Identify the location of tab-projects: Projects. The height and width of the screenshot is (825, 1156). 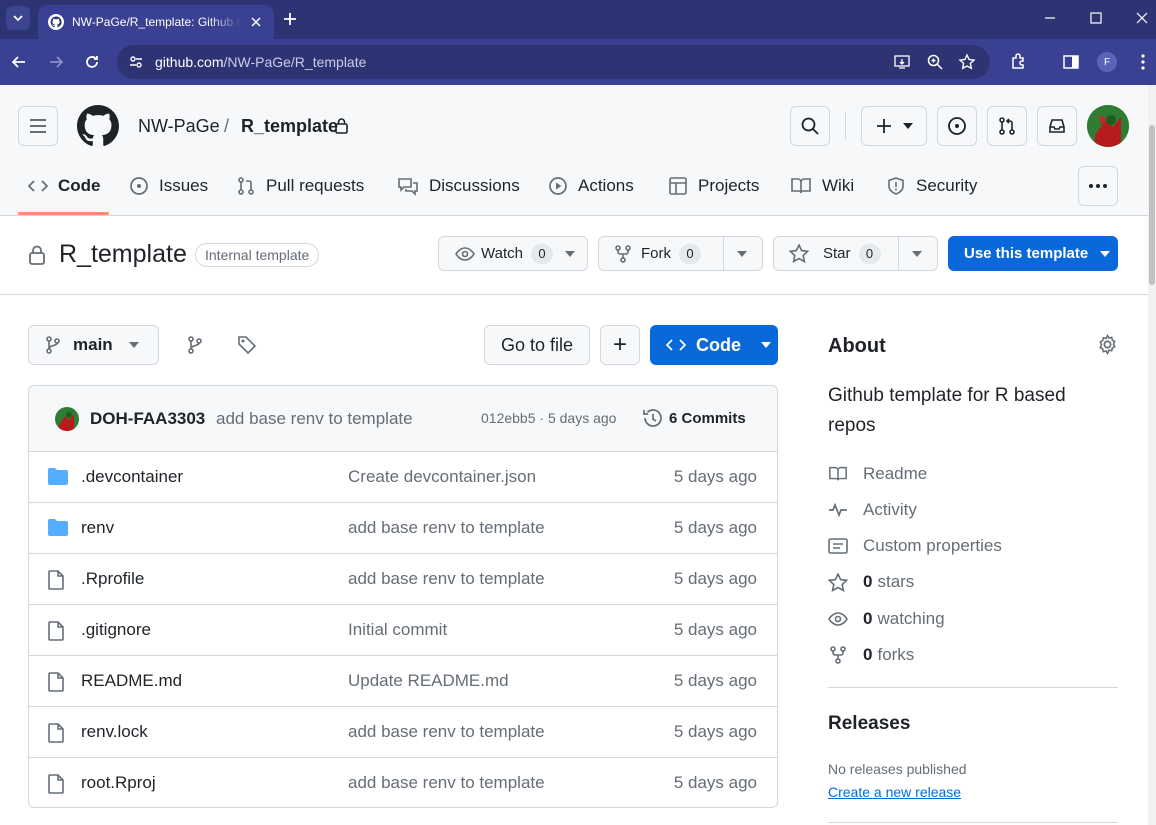
(713, 186).